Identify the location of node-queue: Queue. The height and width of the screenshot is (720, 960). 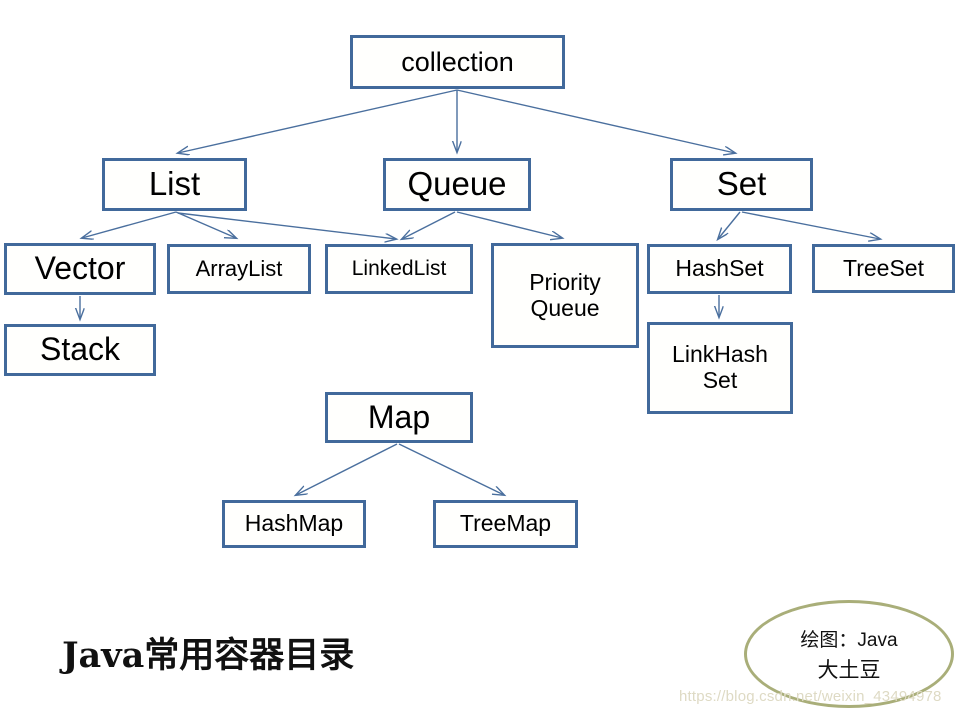
(457, 184).